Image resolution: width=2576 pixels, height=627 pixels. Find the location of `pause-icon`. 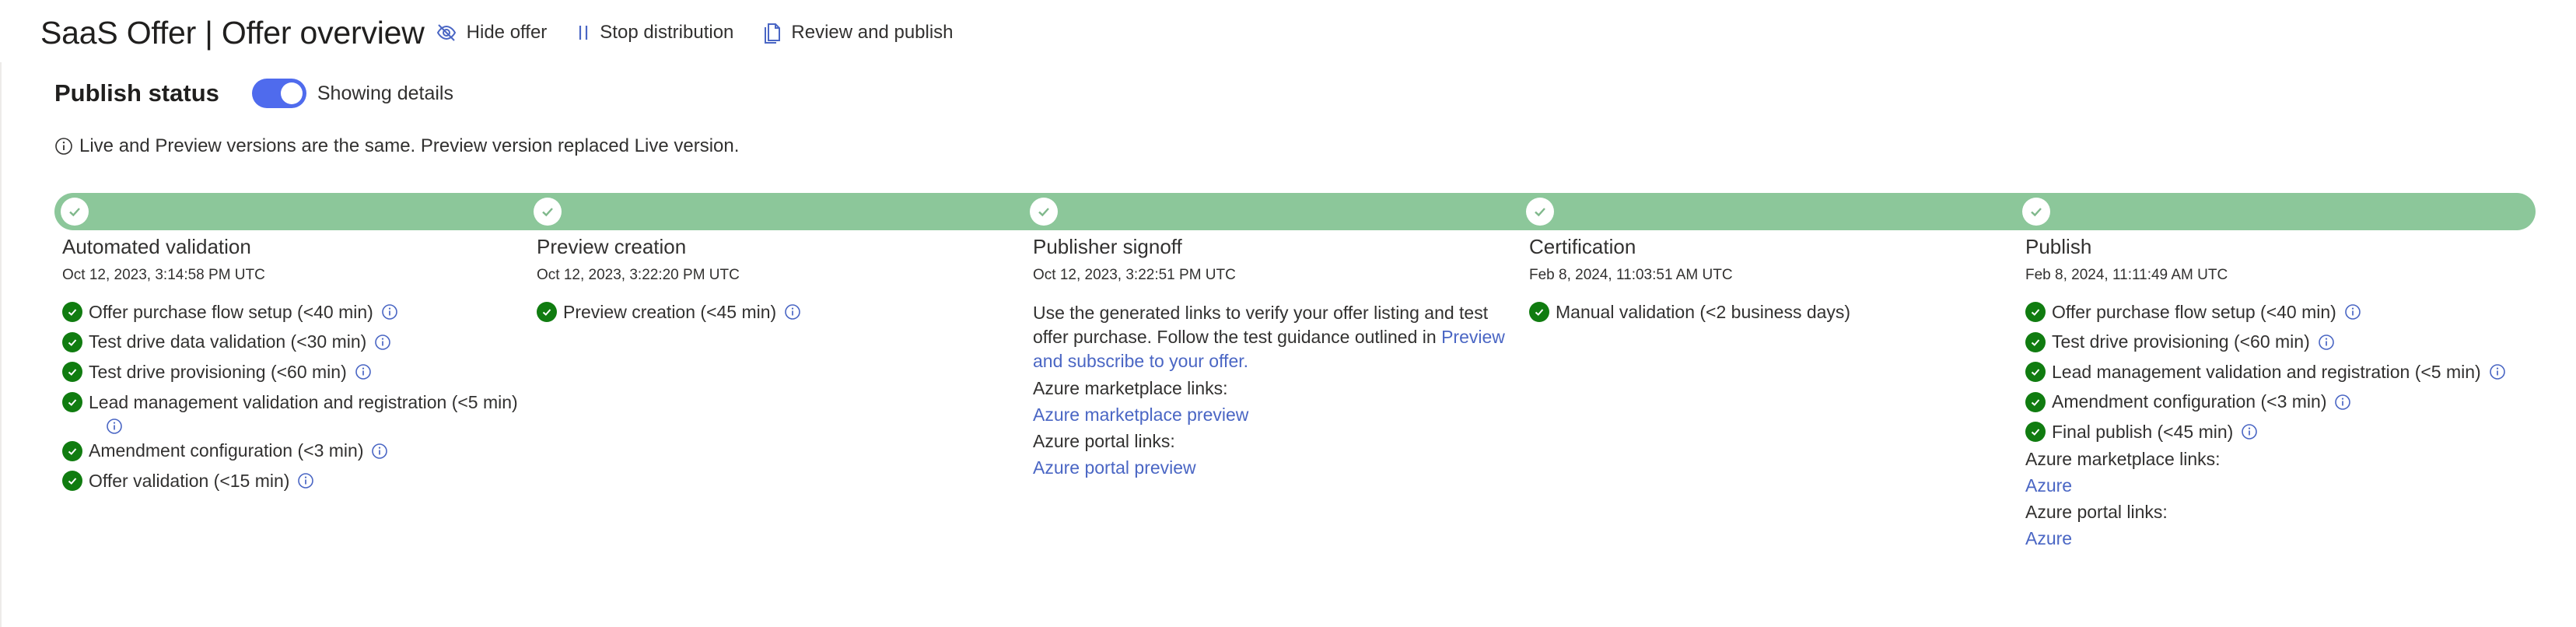

pause-icon is located at coordinates (584, 33).